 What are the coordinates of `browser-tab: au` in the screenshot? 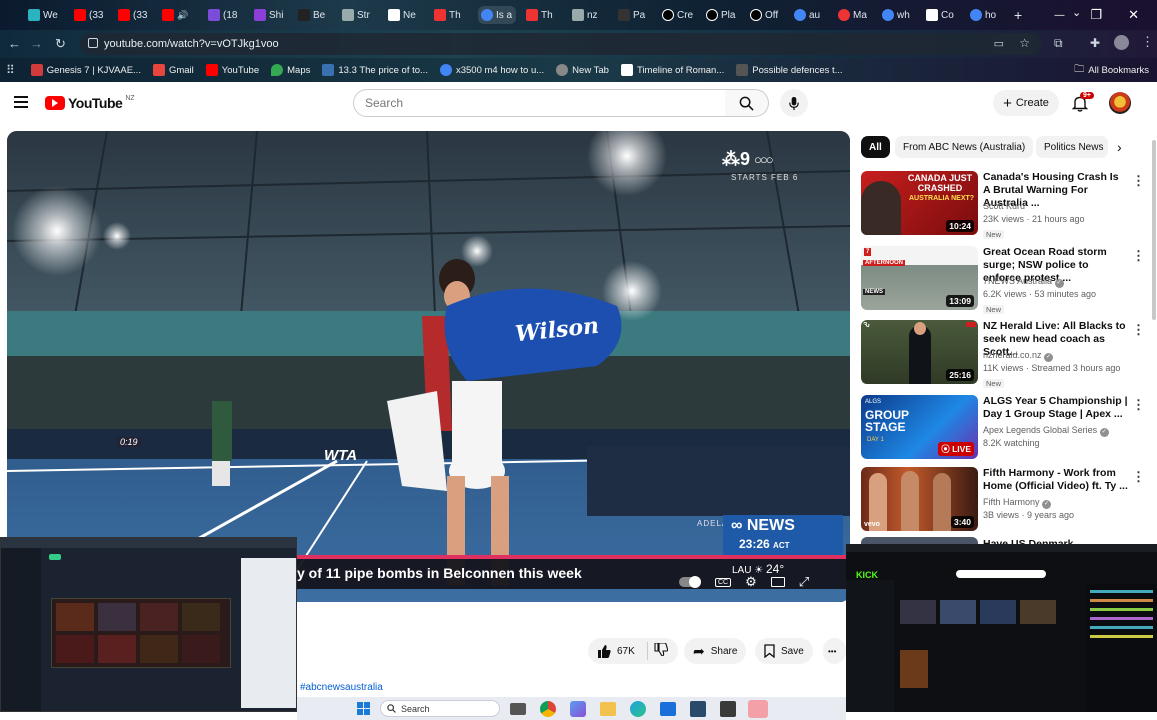 It's located at (811, 15).